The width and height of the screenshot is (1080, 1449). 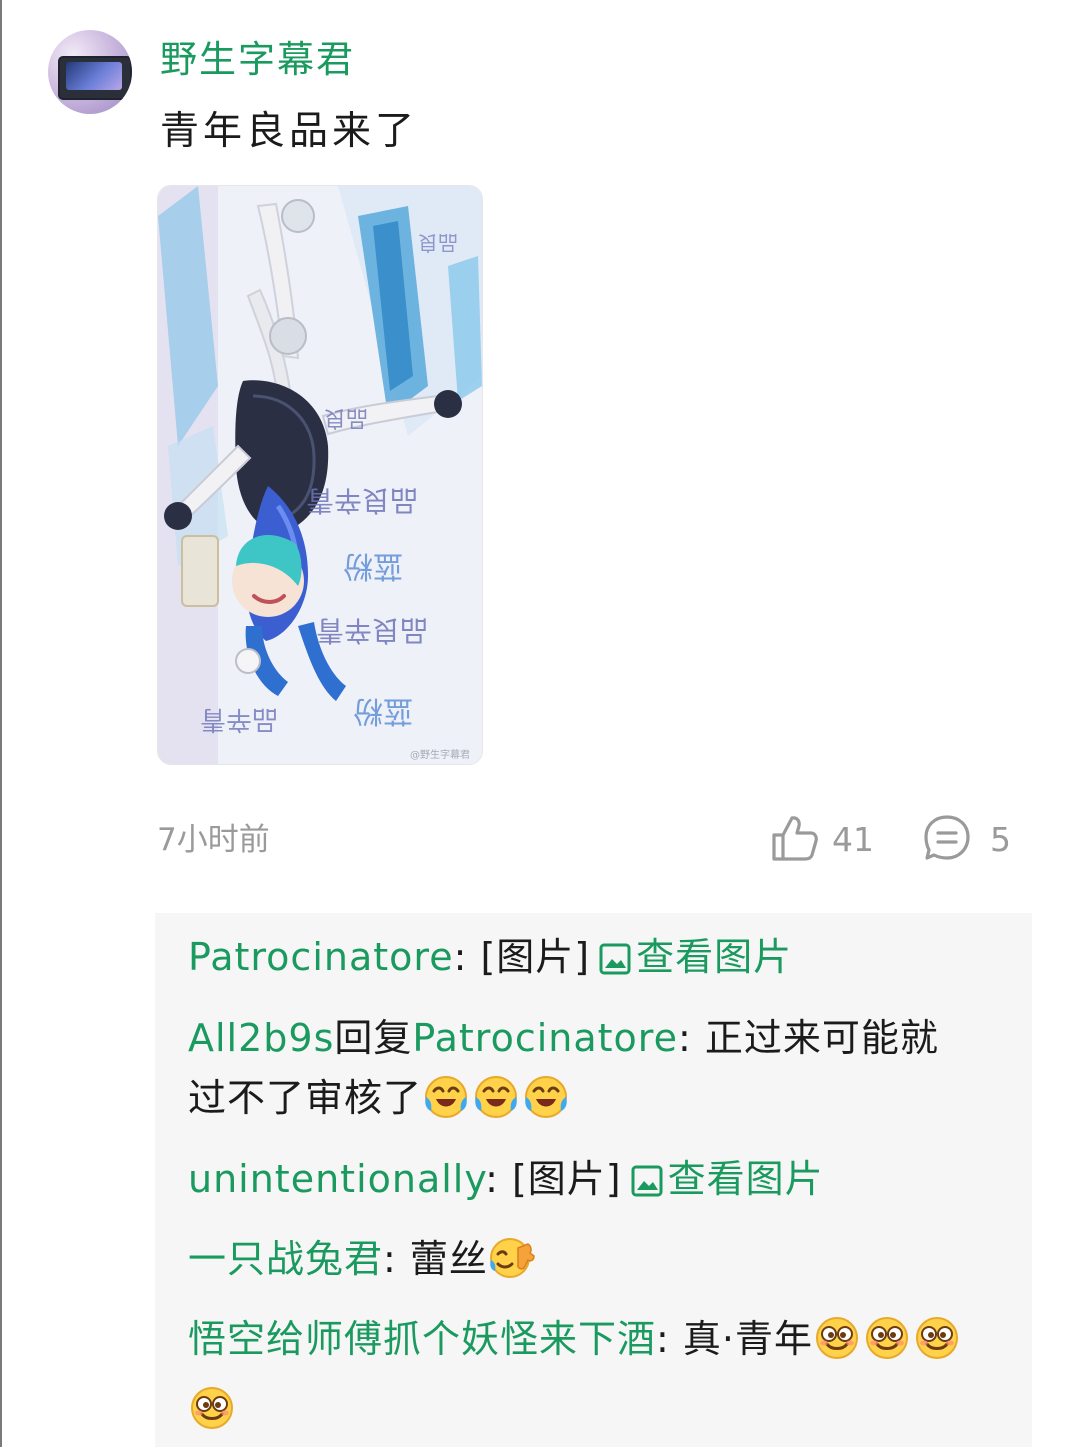 I want to click on like-count: 41, so click(x=853, y=839).